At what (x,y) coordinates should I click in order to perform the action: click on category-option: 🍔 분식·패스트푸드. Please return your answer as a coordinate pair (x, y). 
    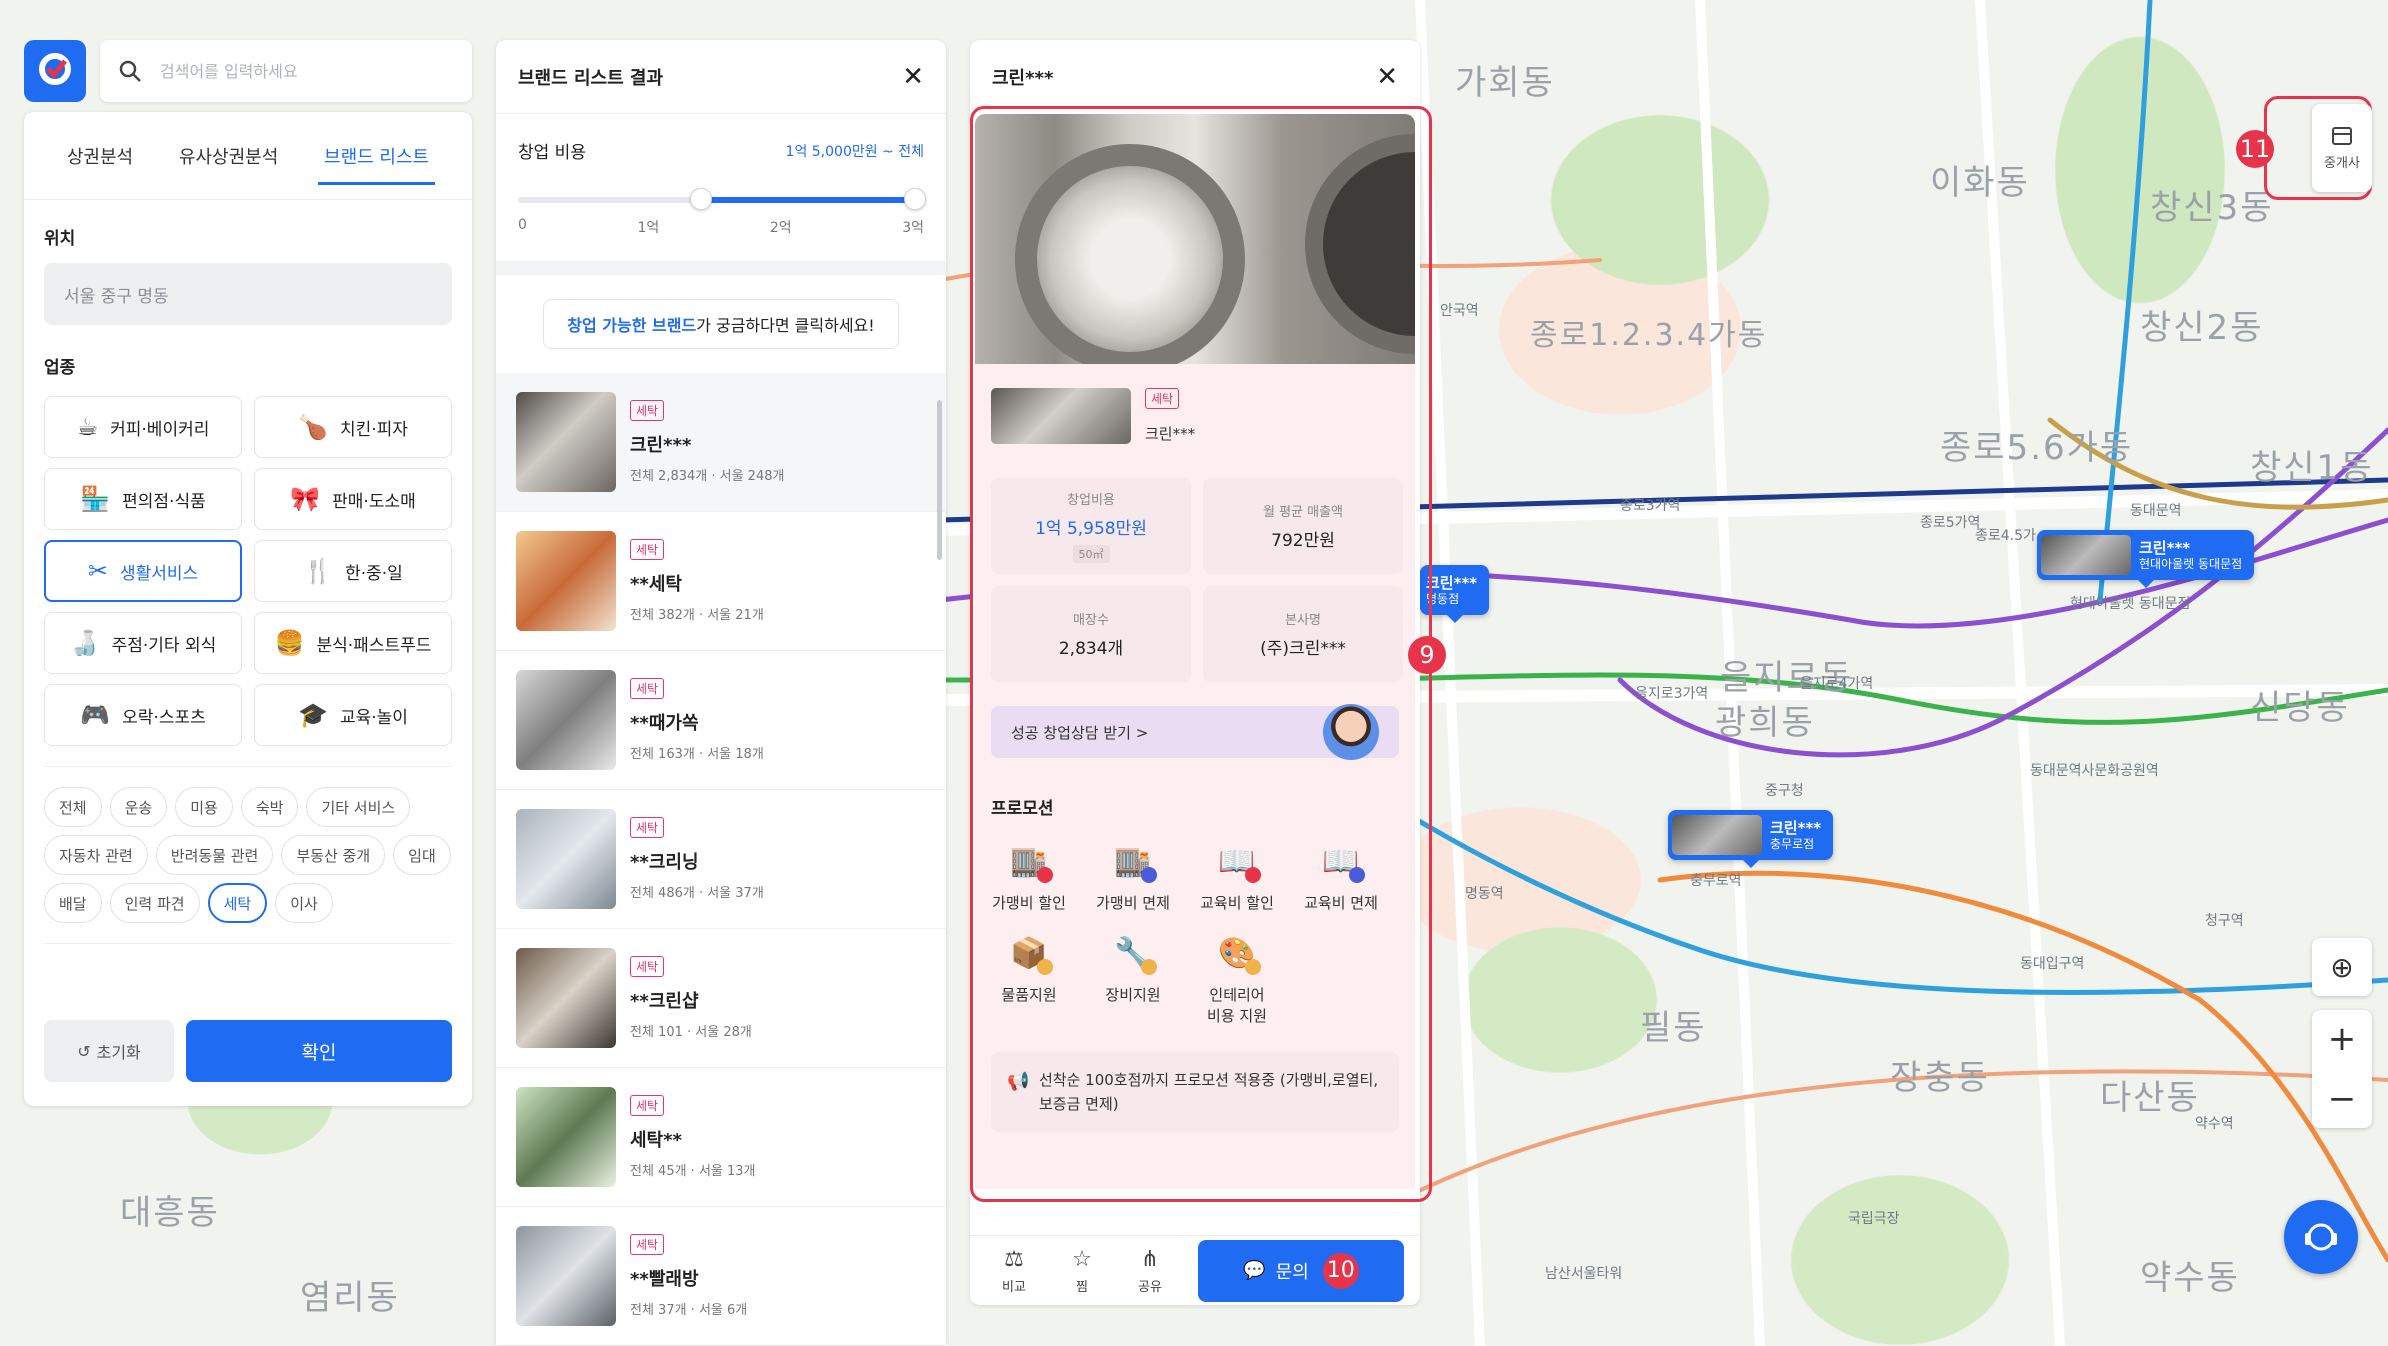
    Looking at the image, I should click on (353, 643).